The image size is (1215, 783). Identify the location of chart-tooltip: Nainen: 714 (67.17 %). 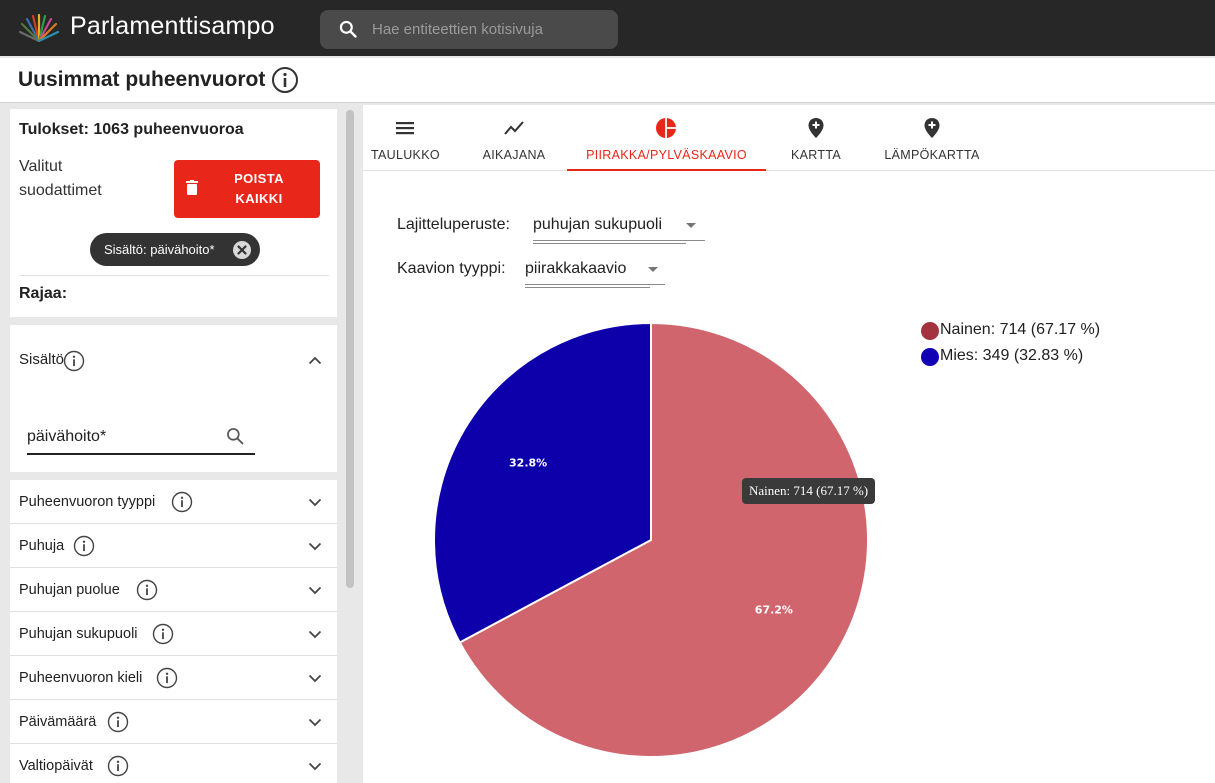
(809, 491).